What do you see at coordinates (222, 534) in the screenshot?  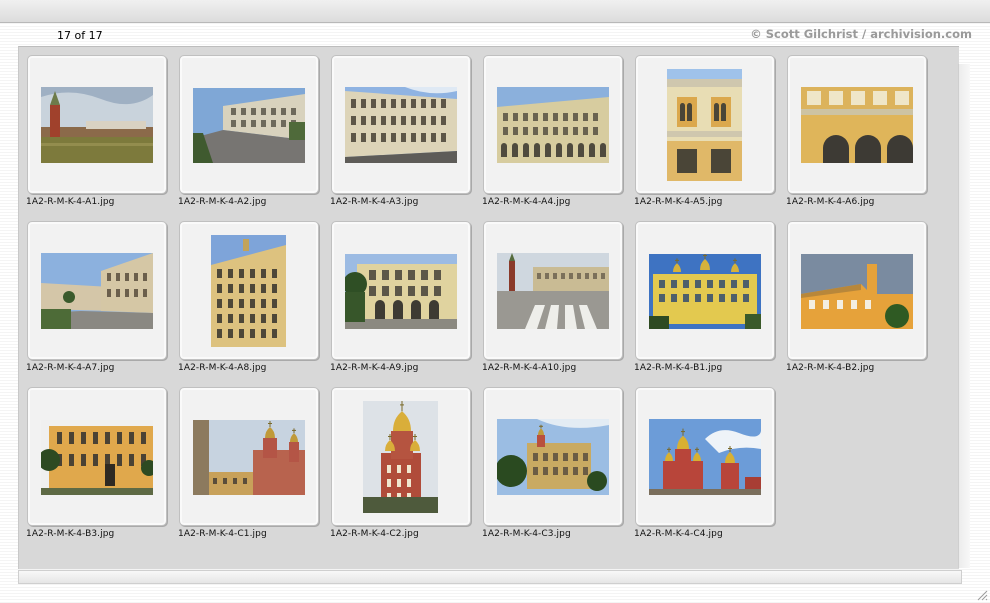 I see `thumbnail-filename: 1A2-R-M-K-4-C1.jpg` at bounding box center [222, 534].